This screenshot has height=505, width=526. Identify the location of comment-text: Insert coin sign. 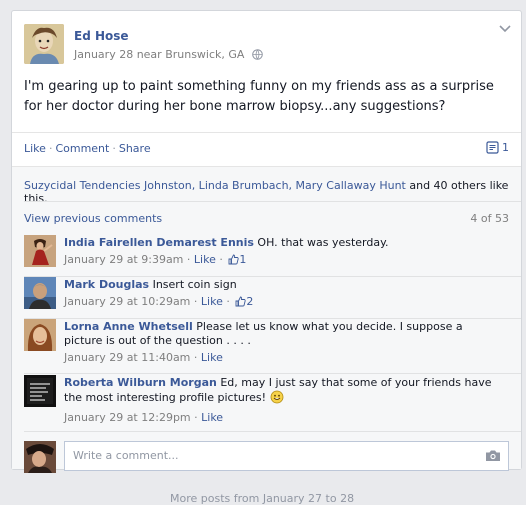
(194, 284).